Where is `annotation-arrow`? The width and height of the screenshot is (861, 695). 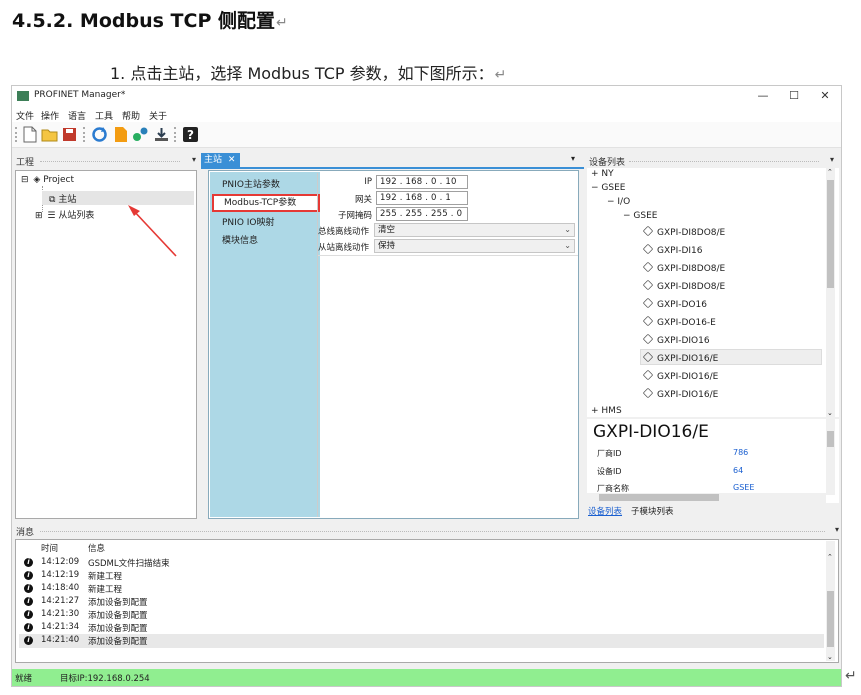 annotation-arrow is located at coordinates (152, 231).